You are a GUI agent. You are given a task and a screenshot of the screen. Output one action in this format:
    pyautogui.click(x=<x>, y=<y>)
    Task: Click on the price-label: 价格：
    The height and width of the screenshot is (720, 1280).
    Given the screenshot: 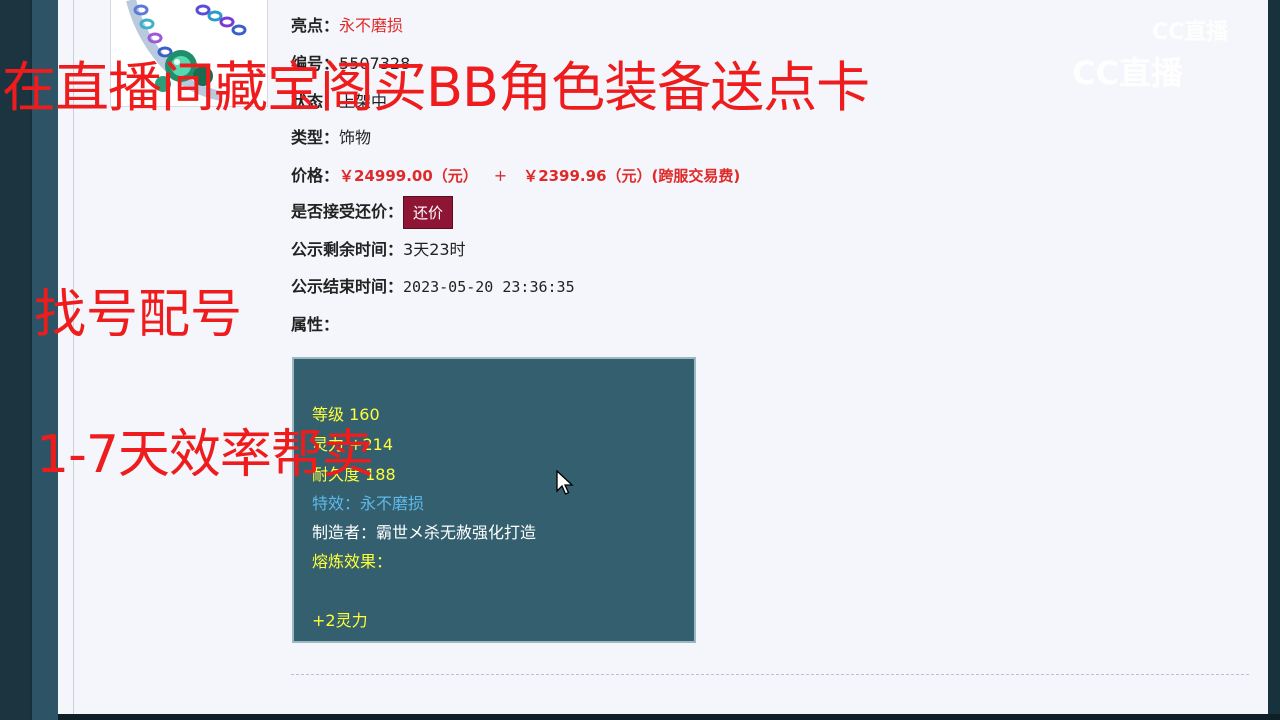 What is the action you would take?
    pyautogui.click(x=315, y=175)
    